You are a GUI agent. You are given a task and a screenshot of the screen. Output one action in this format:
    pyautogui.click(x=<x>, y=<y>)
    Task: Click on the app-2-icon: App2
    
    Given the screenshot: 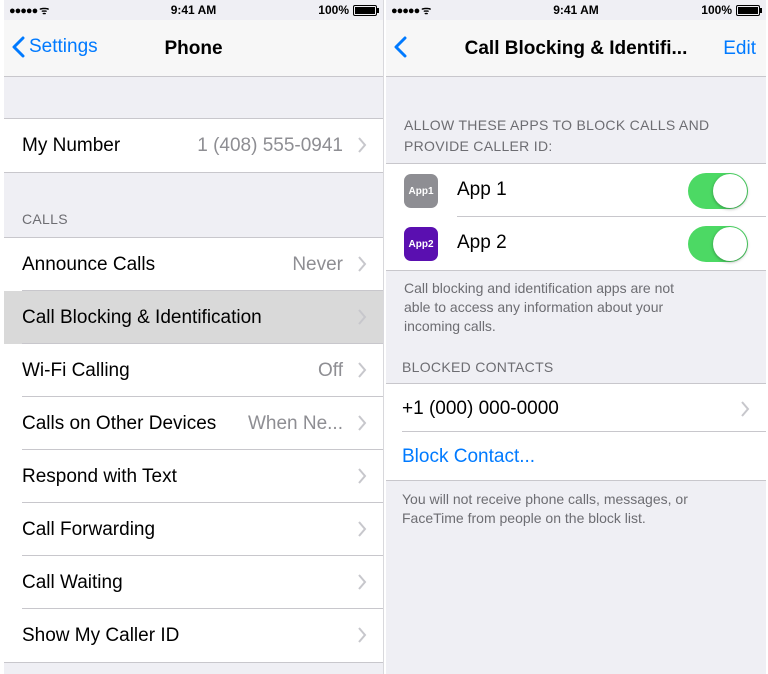 What is the action you would take?
    pyautogui.click(x=421, y=244)
    